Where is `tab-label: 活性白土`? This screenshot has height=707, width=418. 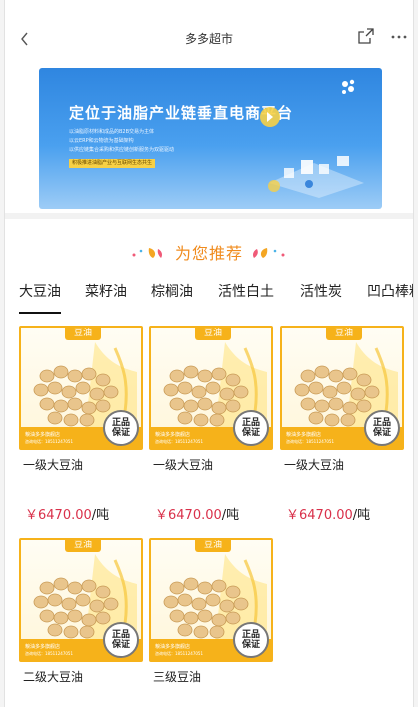
tab-label: 活性白土 is located at coordinates (246, 292).